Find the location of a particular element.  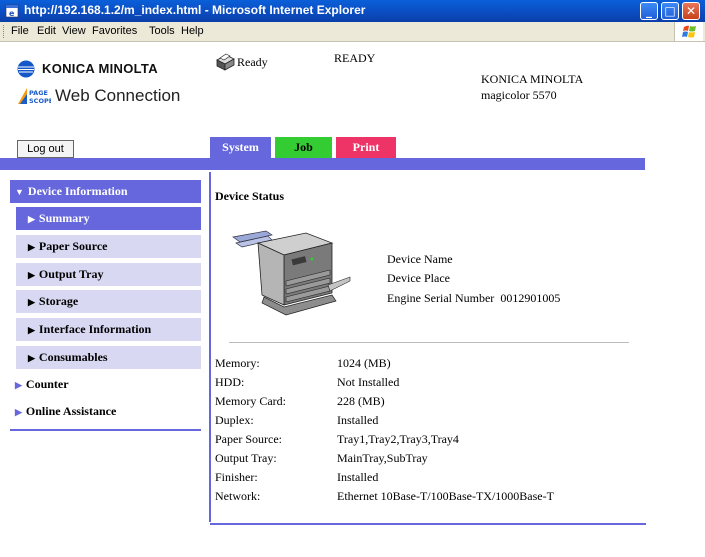

sidebar-item-summary: ▶ Summary is located at coordinates (108, 218).